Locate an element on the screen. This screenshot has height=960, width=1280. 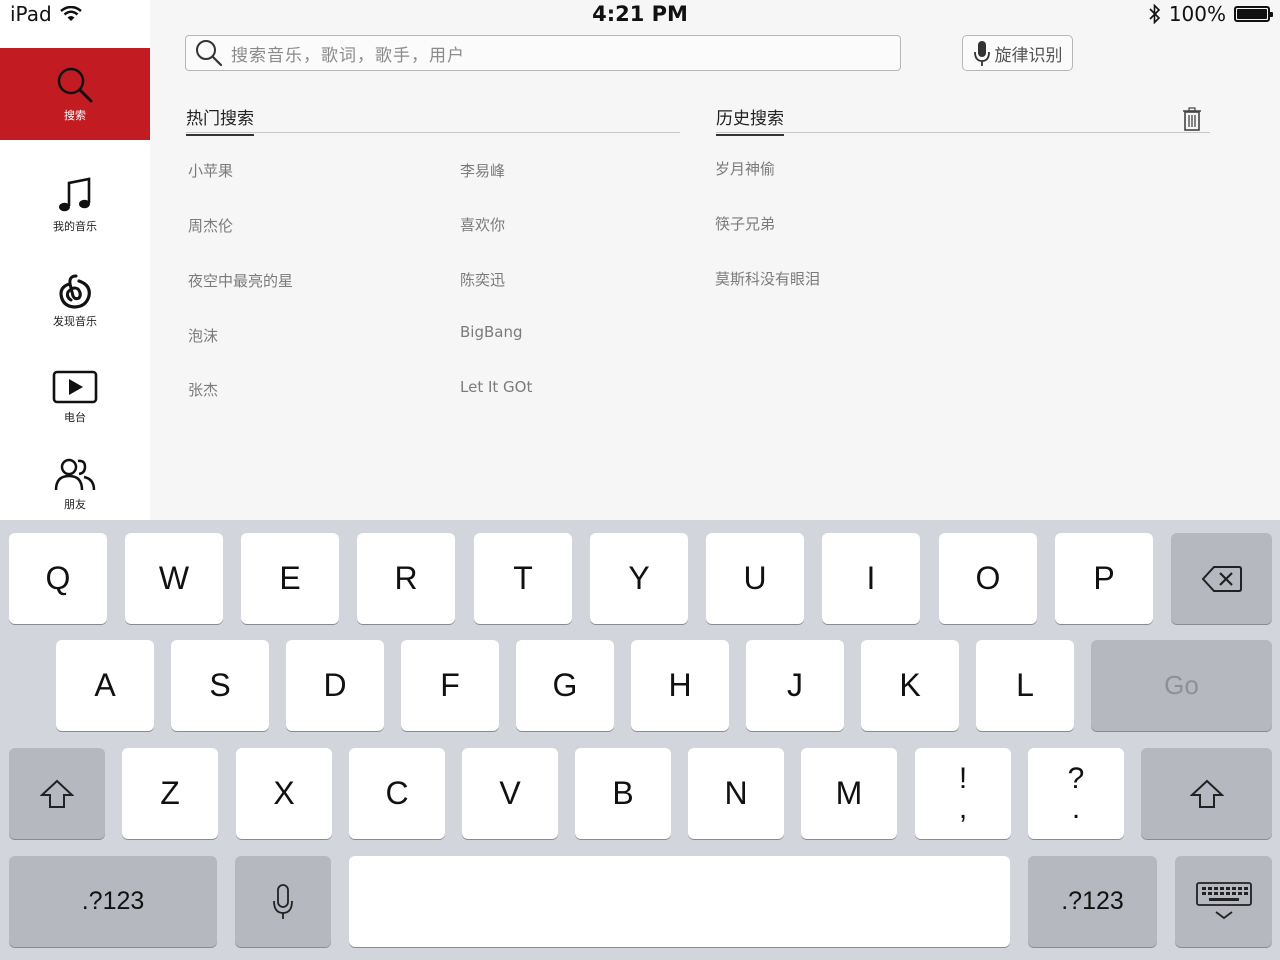
shift-key-left is located at coordinates (57, 793).